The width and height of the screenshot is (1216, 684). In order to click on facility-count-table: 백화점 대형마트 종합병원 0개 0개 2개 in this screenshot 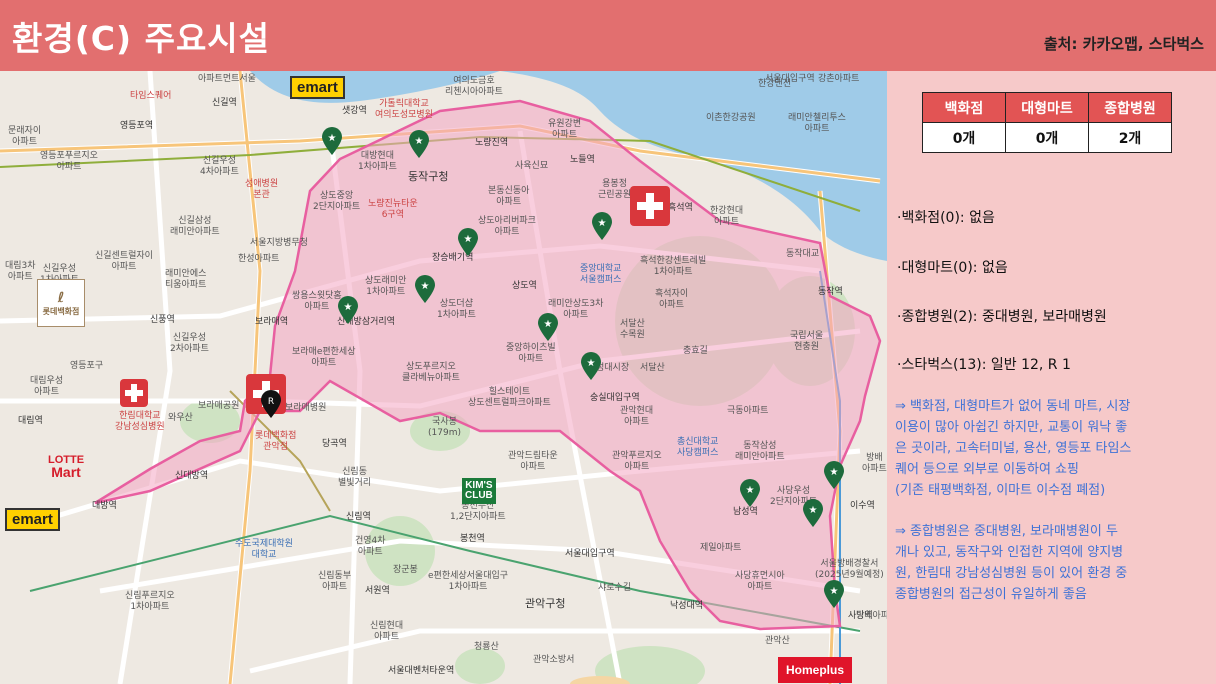, I will do `click(1047, 122)`.